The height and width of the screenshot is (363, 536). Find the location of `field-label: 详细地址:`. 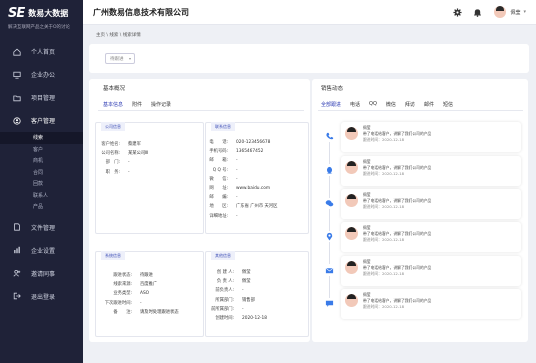

field-label: 详细地址: is located at coordinates (218, 216).